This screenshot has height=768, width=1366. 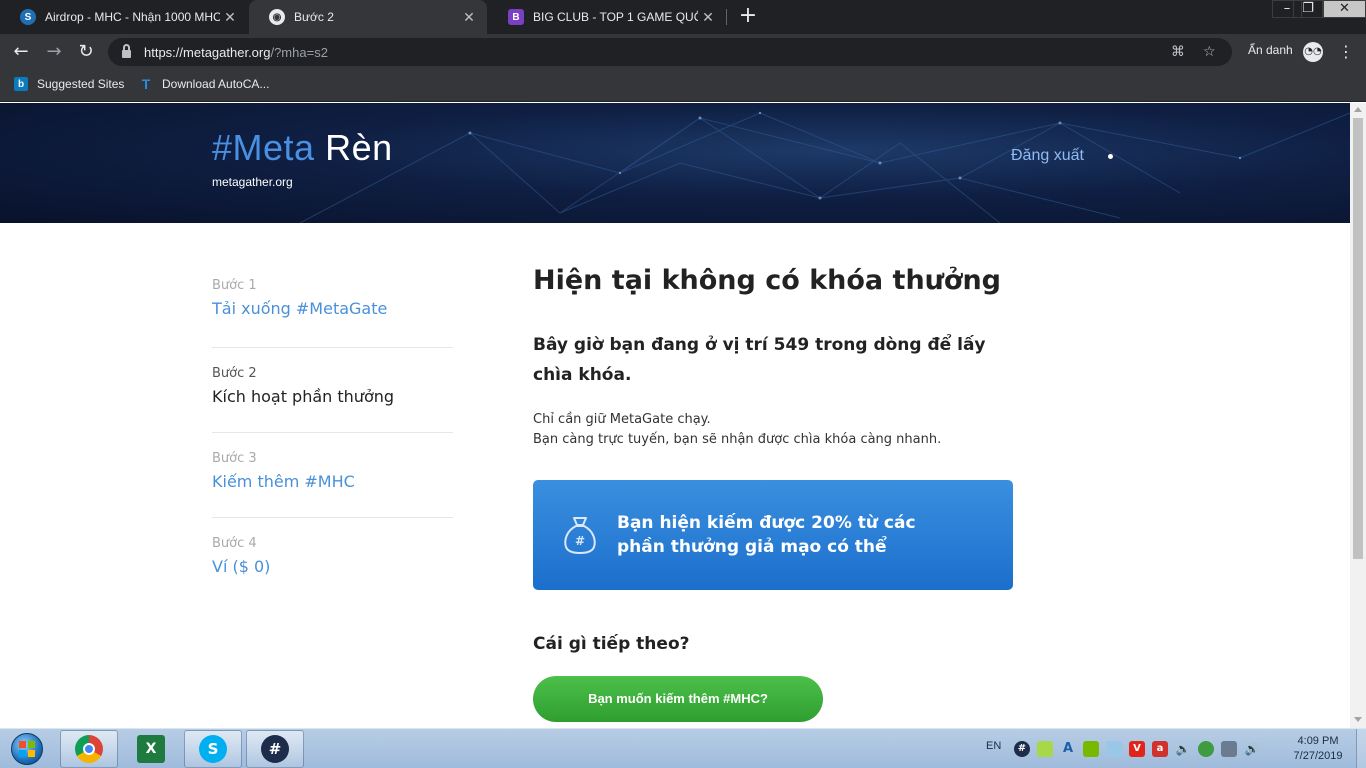 What do you see at coordinates (303, 396) in the screenshot?
I see `step-current-title: Kích hoạt phần thưởng` at bounding box center [303, 396].